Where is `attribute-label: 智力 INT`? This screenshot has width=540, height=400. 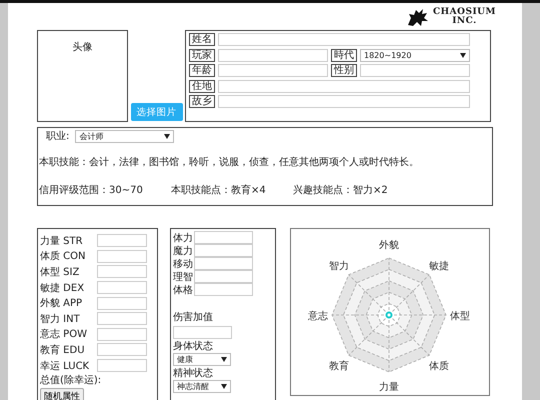 attribute-label: 智力 INT is located at coordinates (60, 319).